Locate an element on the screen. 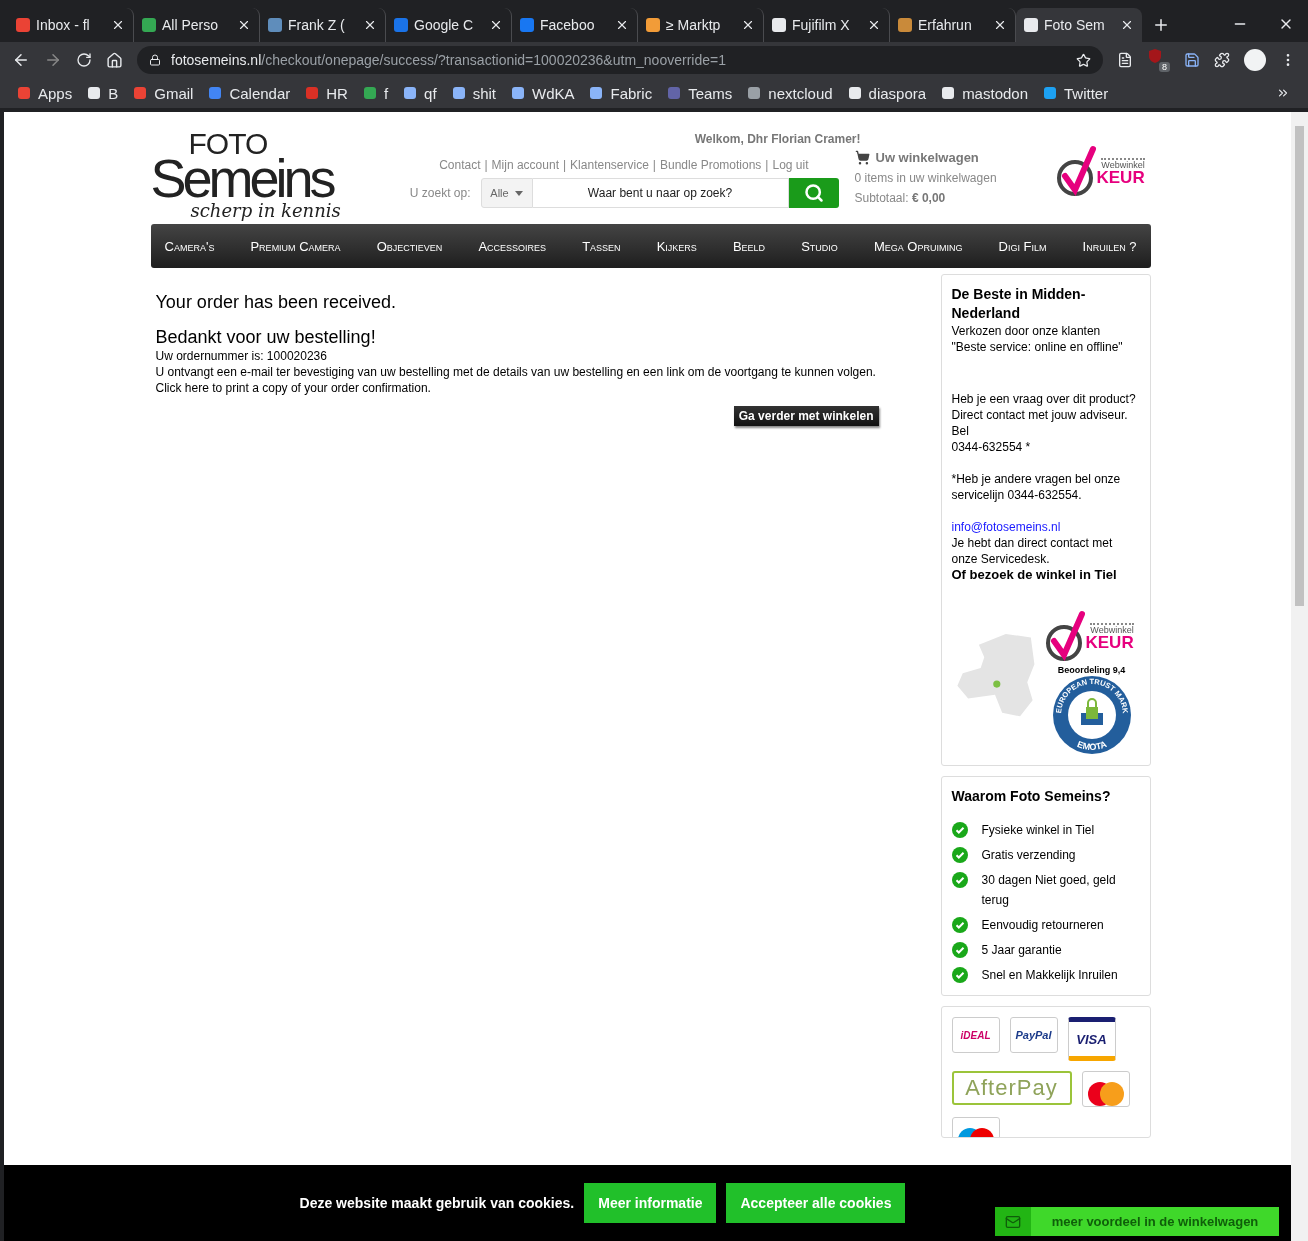 The width and height of the screenshot is (1308, 1241). home-button is located at coordinates (114, 60).